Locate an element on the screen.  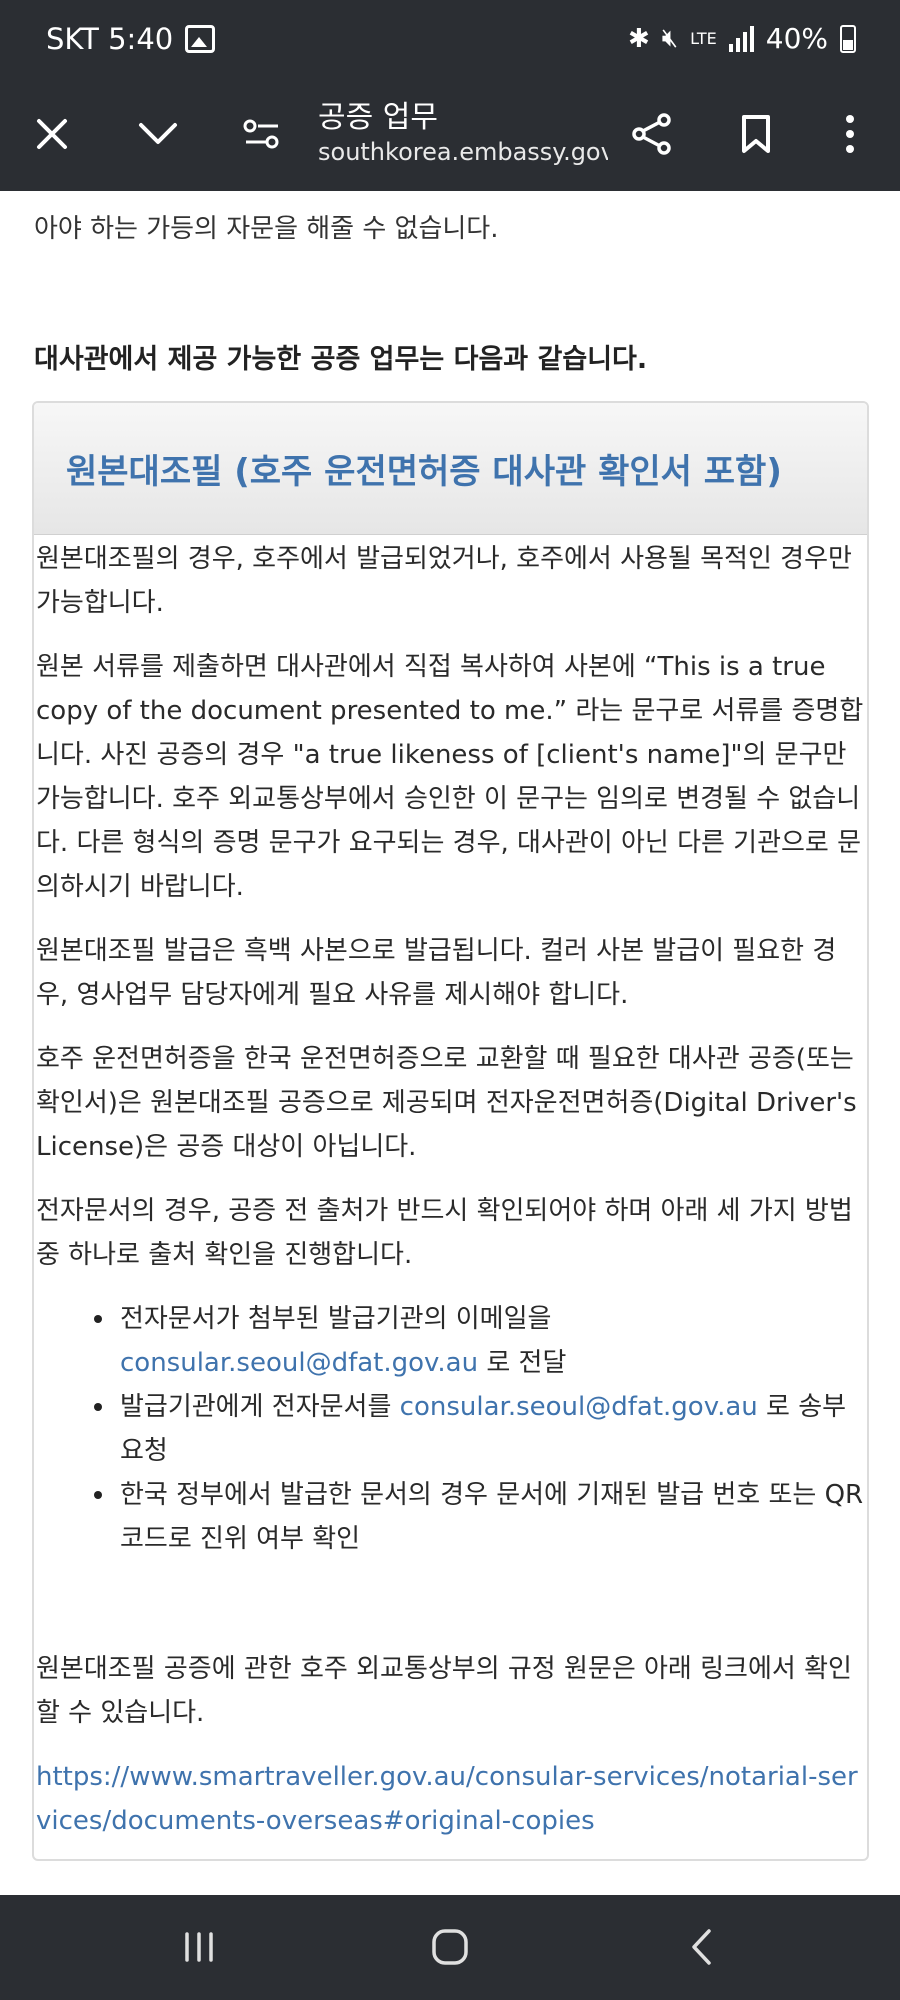
battery-icon is located at coordinates (848, 38).